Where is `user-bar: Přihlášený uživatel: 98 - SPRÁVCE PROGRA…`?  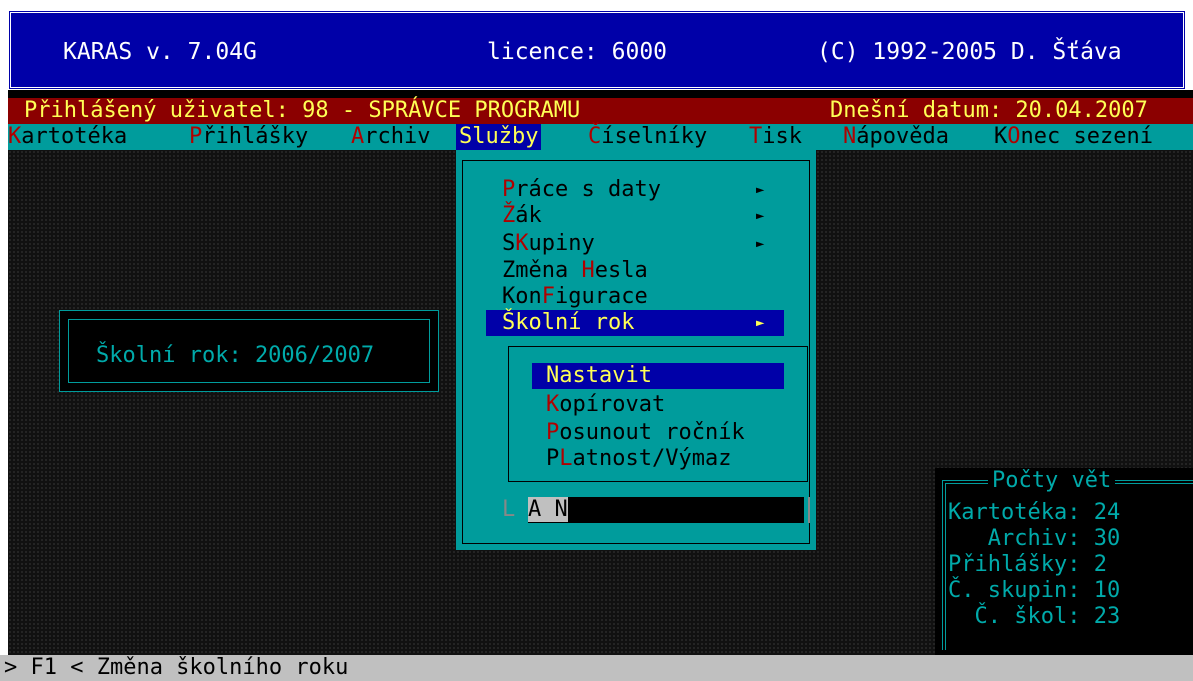 user-bar: Přihlášený uživatel: 98 - SPRÁVCE PROGRA… is located at coordinates (600, 111).